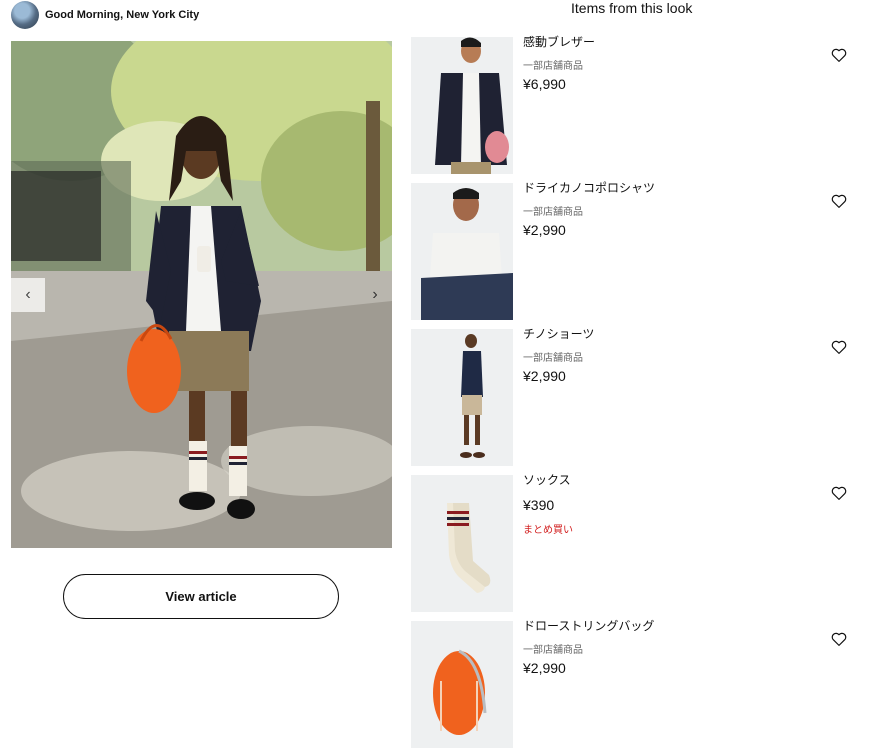 This screenshot has width=880, height=748. I want to click on socks-image, so click(462, 543).